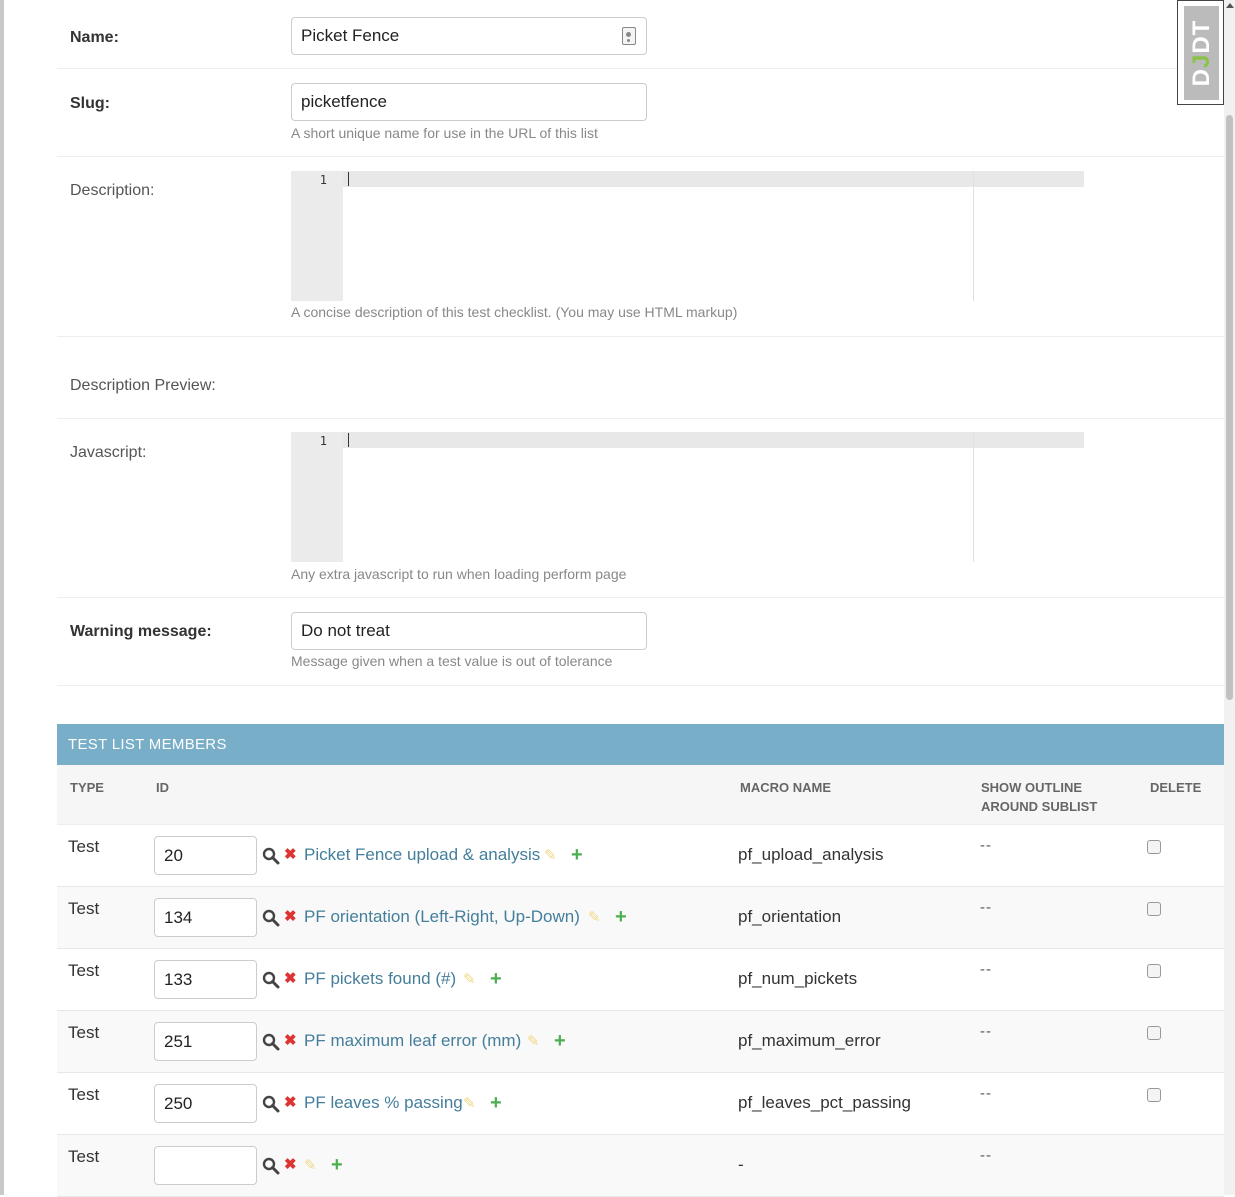  I want to click on test-name-link: PF maximum leaf error (mm), so click(412, 1041).